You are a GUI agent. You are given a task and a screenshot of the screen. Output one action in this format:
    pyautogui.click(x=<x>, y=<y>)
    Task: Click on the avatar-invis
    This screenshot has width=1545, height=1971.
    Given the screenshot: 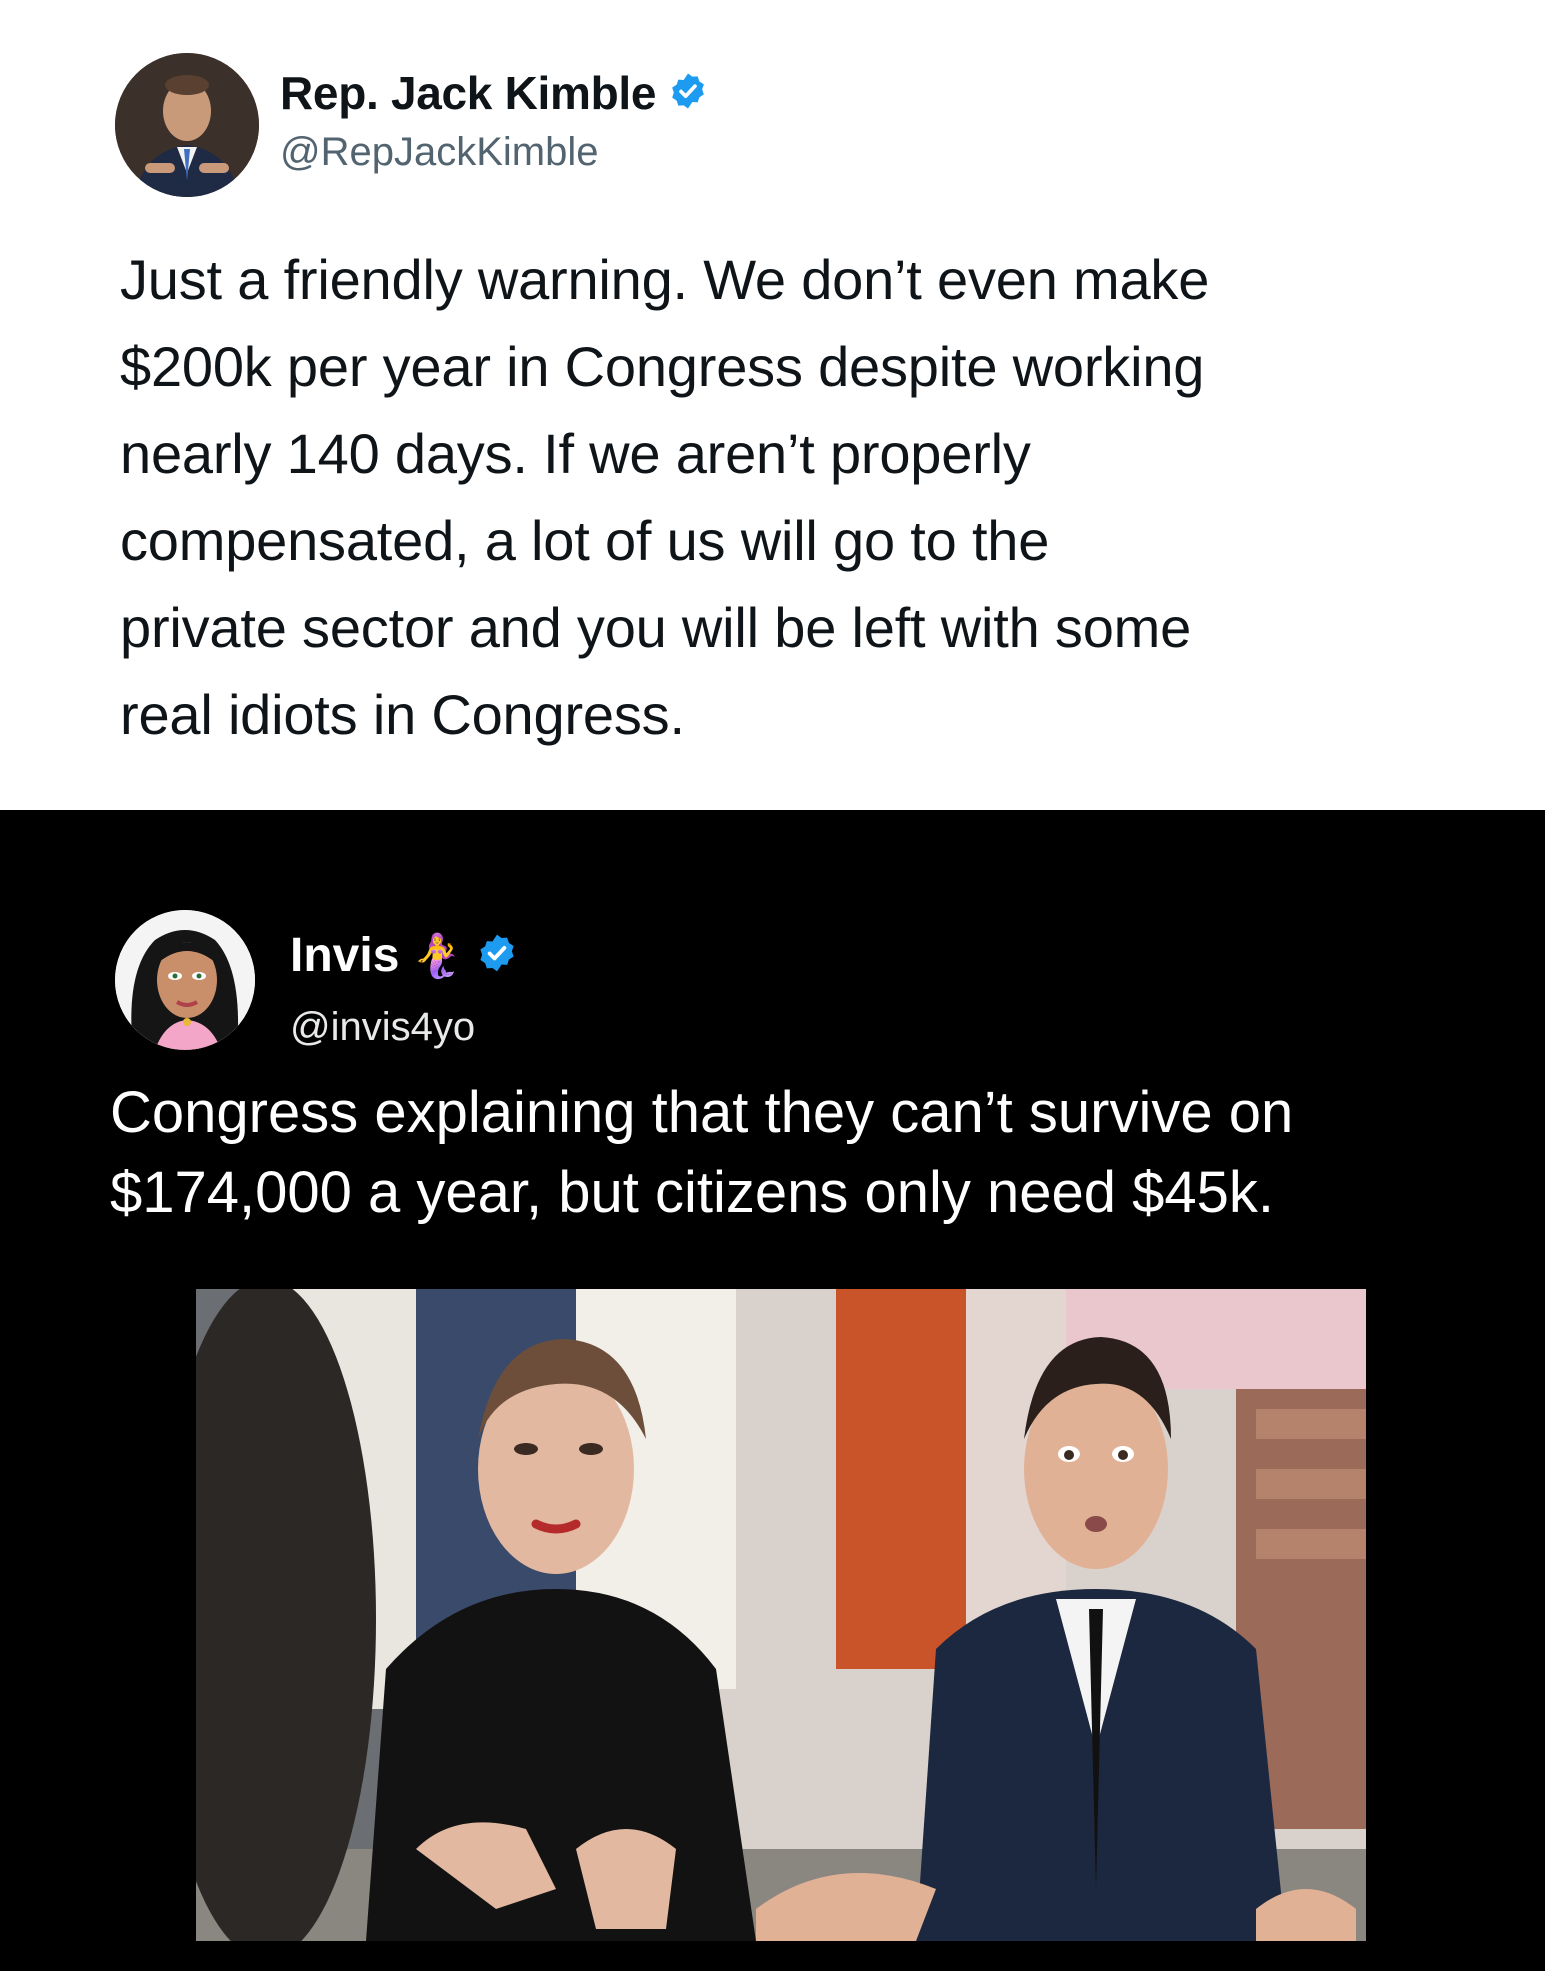 What is the action you would take?
    pyautogui.click(x=185, y=980)
    